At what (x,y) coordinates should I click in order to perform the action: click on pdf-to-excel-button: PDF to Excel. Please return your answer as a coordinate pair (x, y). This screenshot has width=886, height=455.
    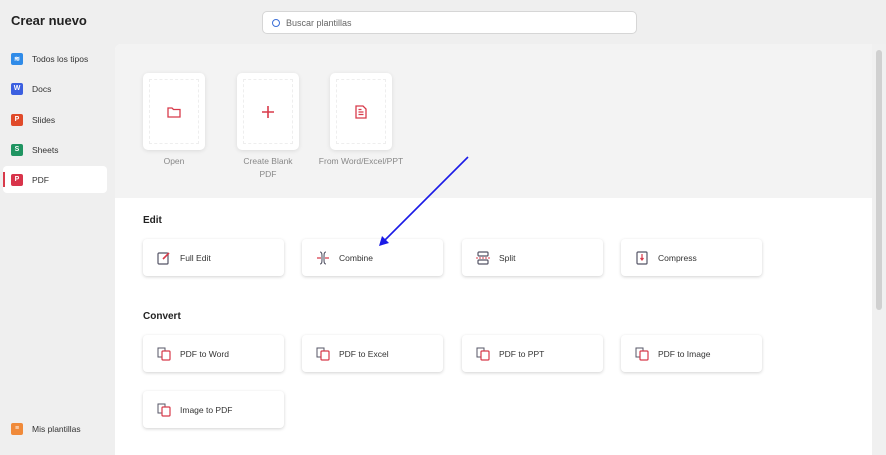
    Looking at the image, I should click on (372, 353).